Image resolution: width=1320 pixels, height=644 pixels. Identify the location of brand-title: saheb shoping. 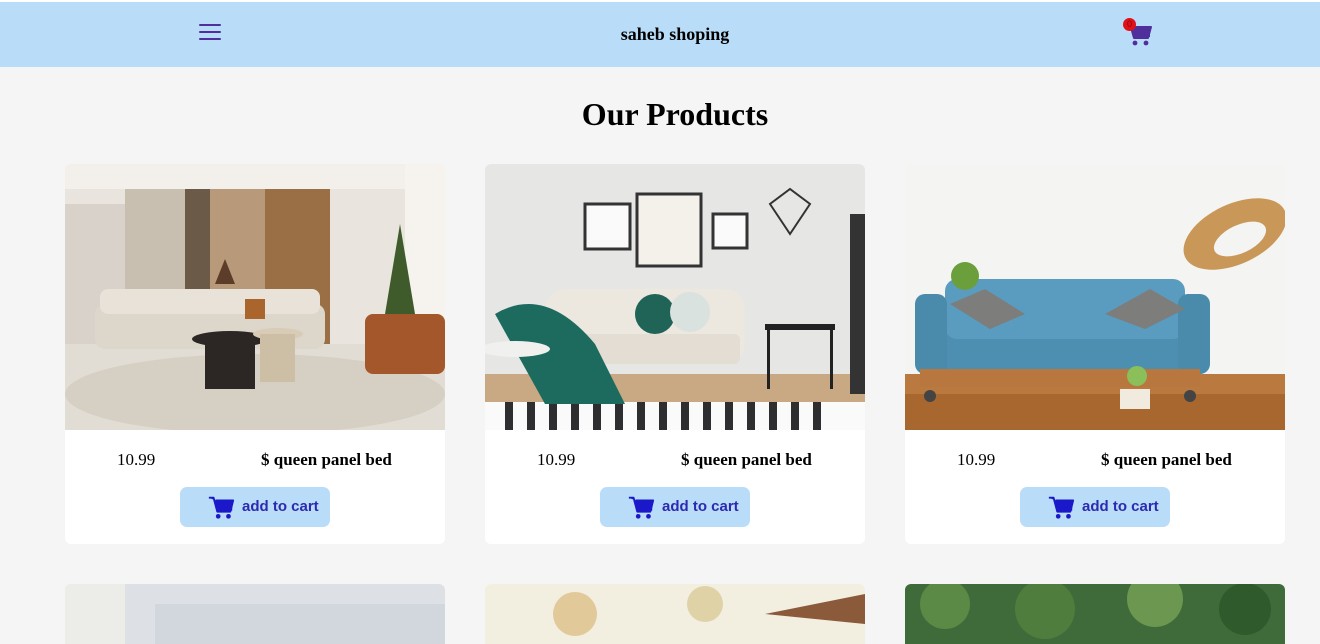
(675, 34).